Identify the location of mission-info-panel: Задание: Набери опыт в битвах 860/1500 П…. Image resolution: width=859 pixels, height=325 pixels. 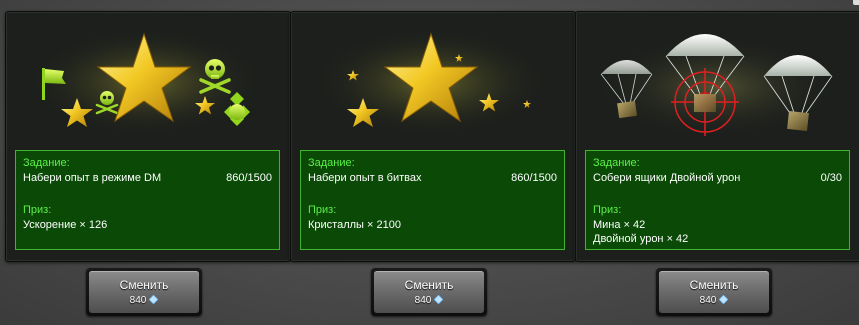
(432, 200).